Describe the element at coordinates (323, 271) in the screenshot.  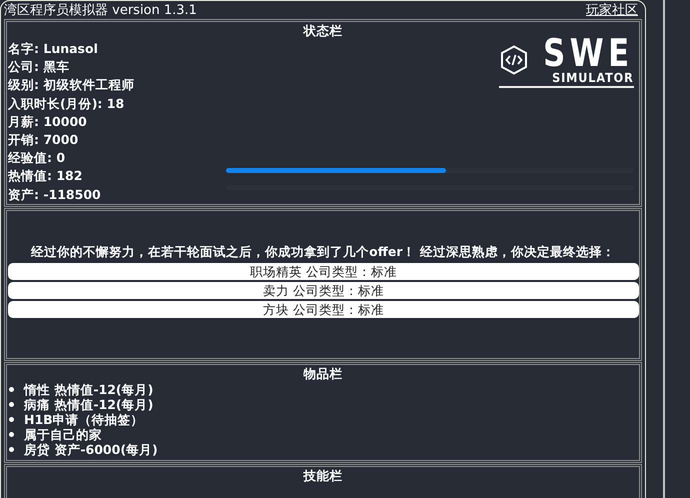
I see `offer-choice-button: 职场精英 公司类型：标准` at that location.